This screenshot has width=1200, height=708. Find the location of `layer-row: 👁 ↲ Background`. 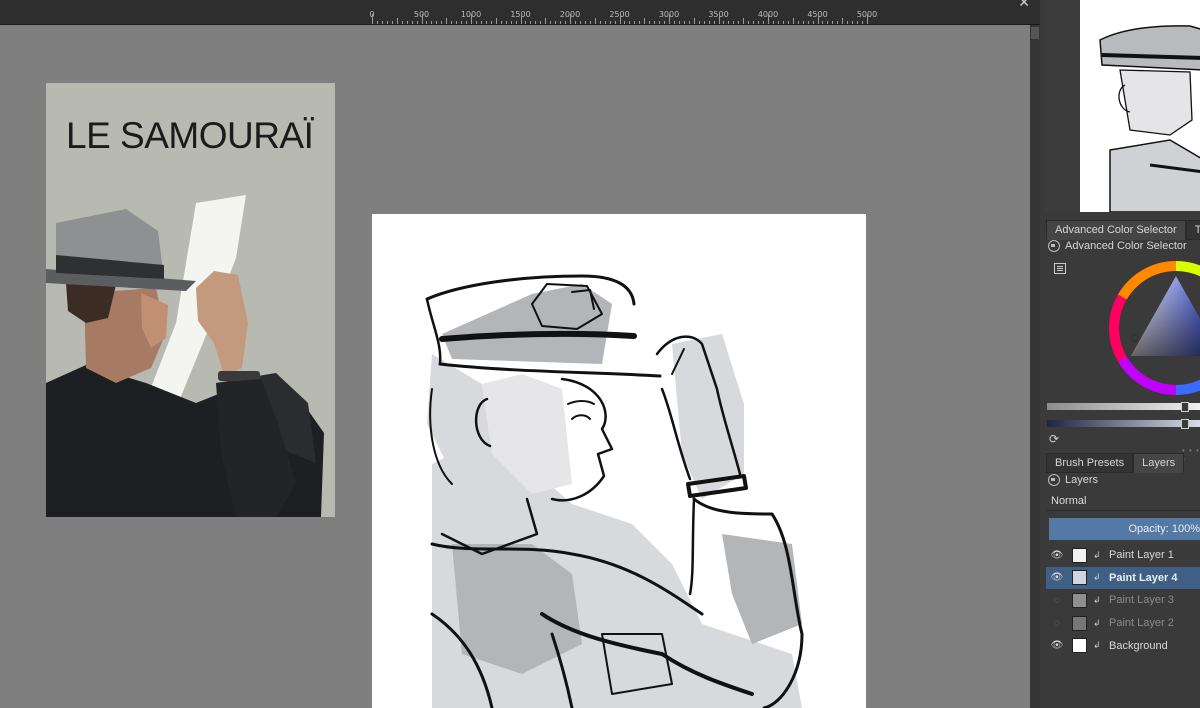

layer-row: 👁 ↲ Background is located at coordinates (1123, 646).